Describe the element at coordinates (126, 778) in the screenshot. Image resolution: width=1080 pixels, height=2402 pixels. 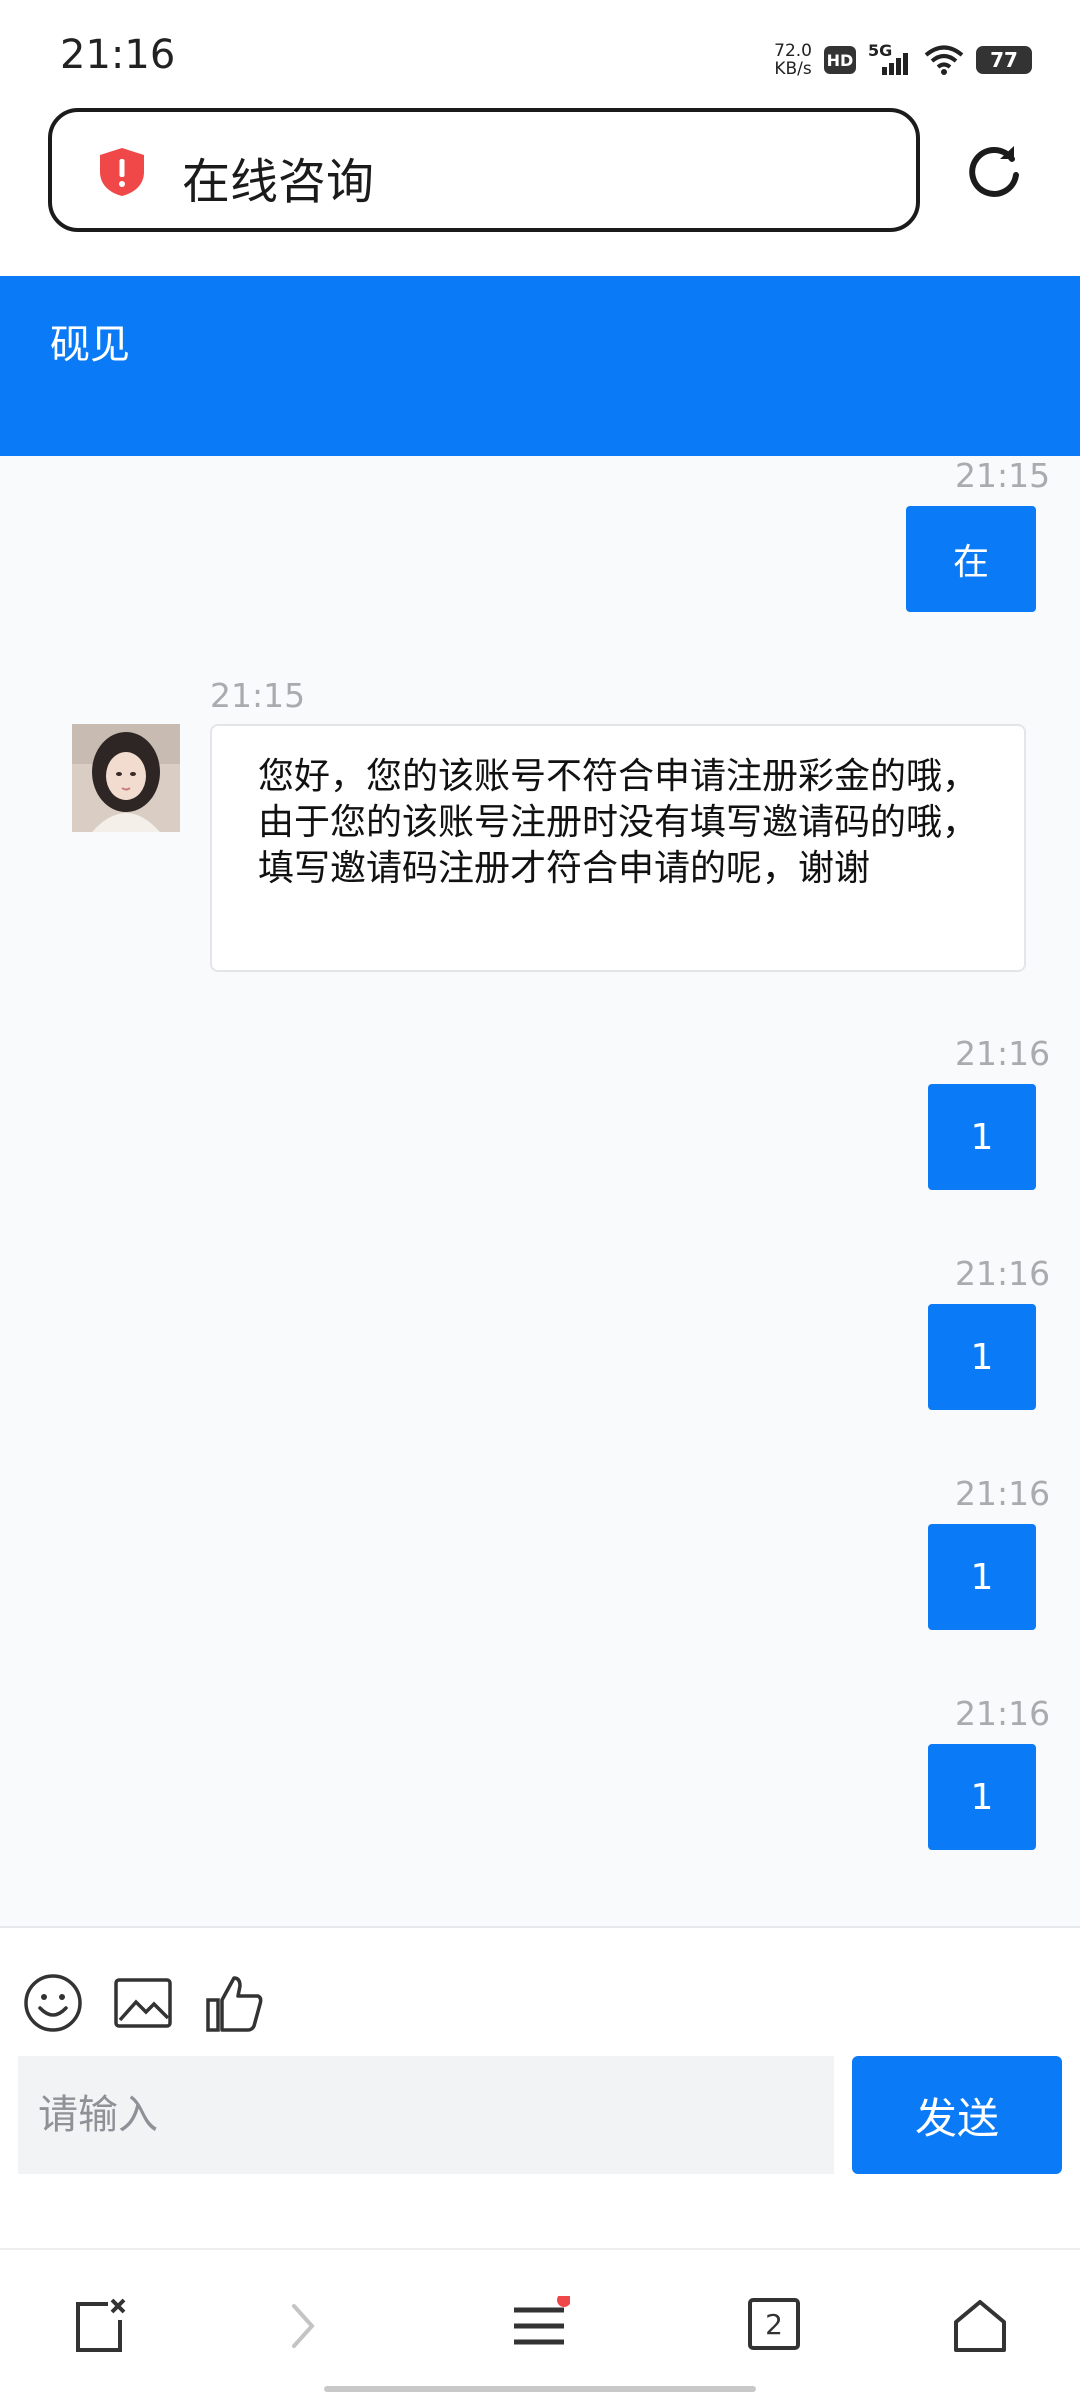
I see `agent-avatar` at that location.